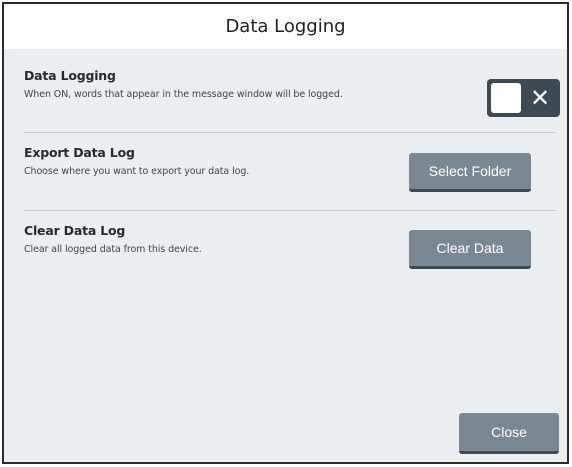 This screenshot has height=467, width=572. I want to click on data-logging-title: Data Logging, so click(70, 75).